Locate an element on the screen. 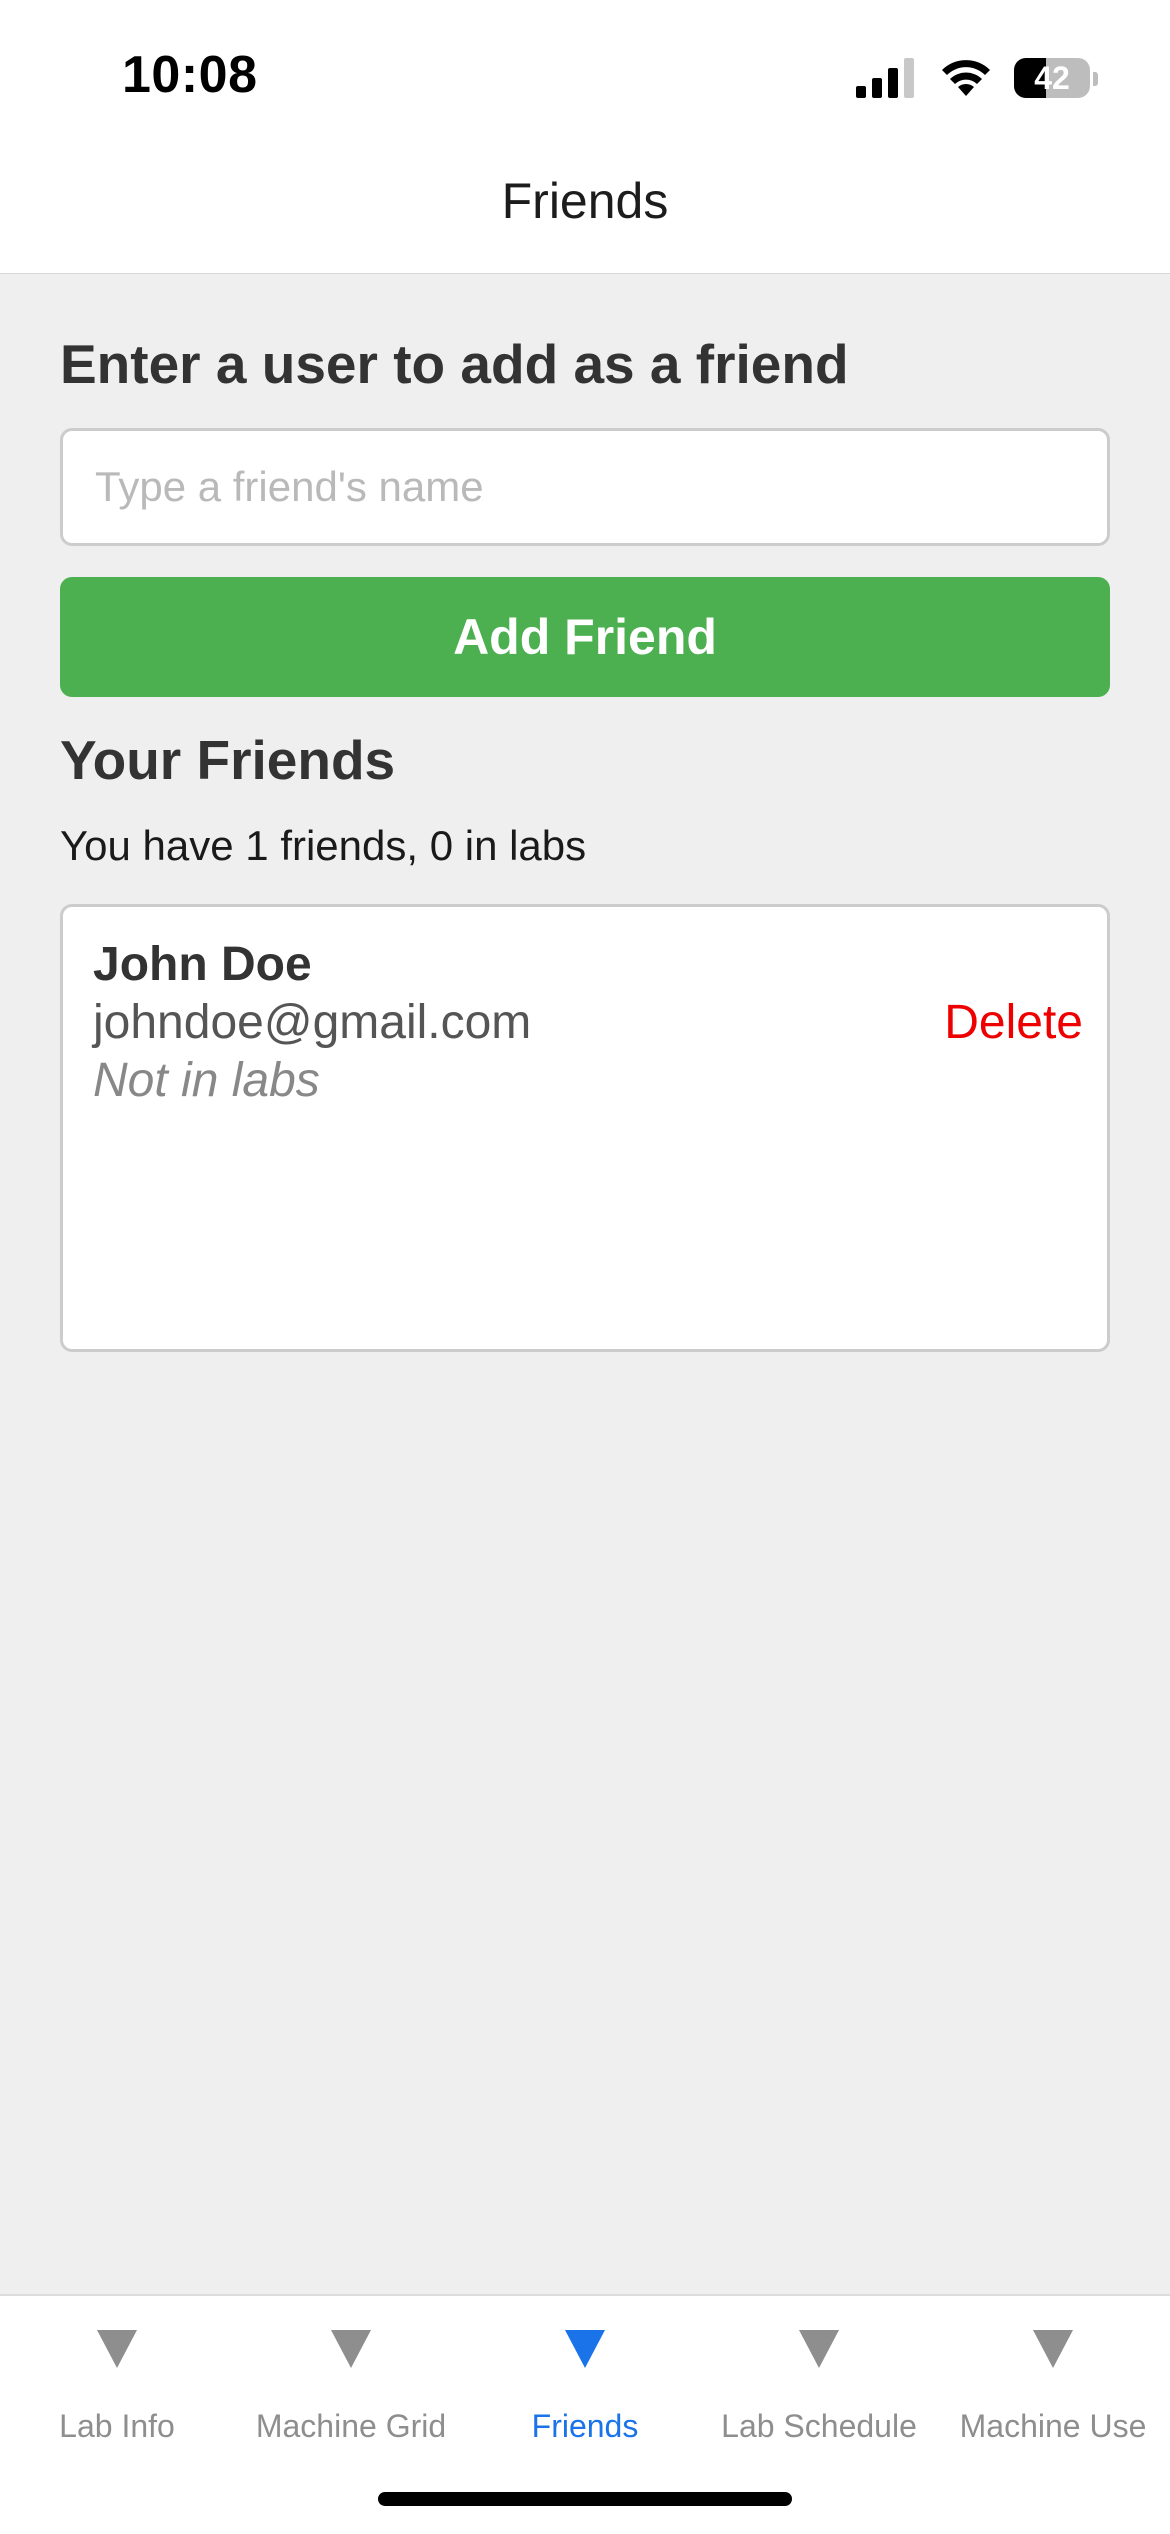 Image resolution: width=1170 pixels, height=2534 pixels. tab-label: Friends is located at coordinates (585, 2426).